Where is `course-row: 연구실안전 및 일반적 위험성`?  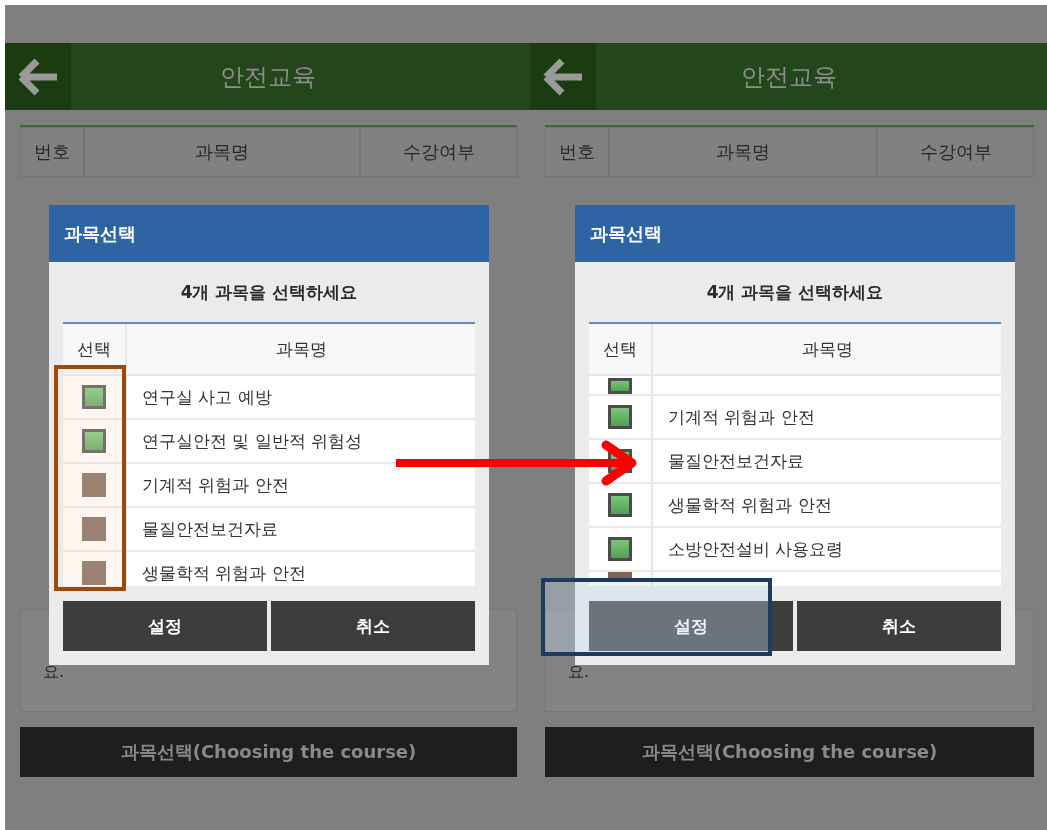
course-row: 연구실안전 및 일반적 위험성 is located at coordinates (269, 441).